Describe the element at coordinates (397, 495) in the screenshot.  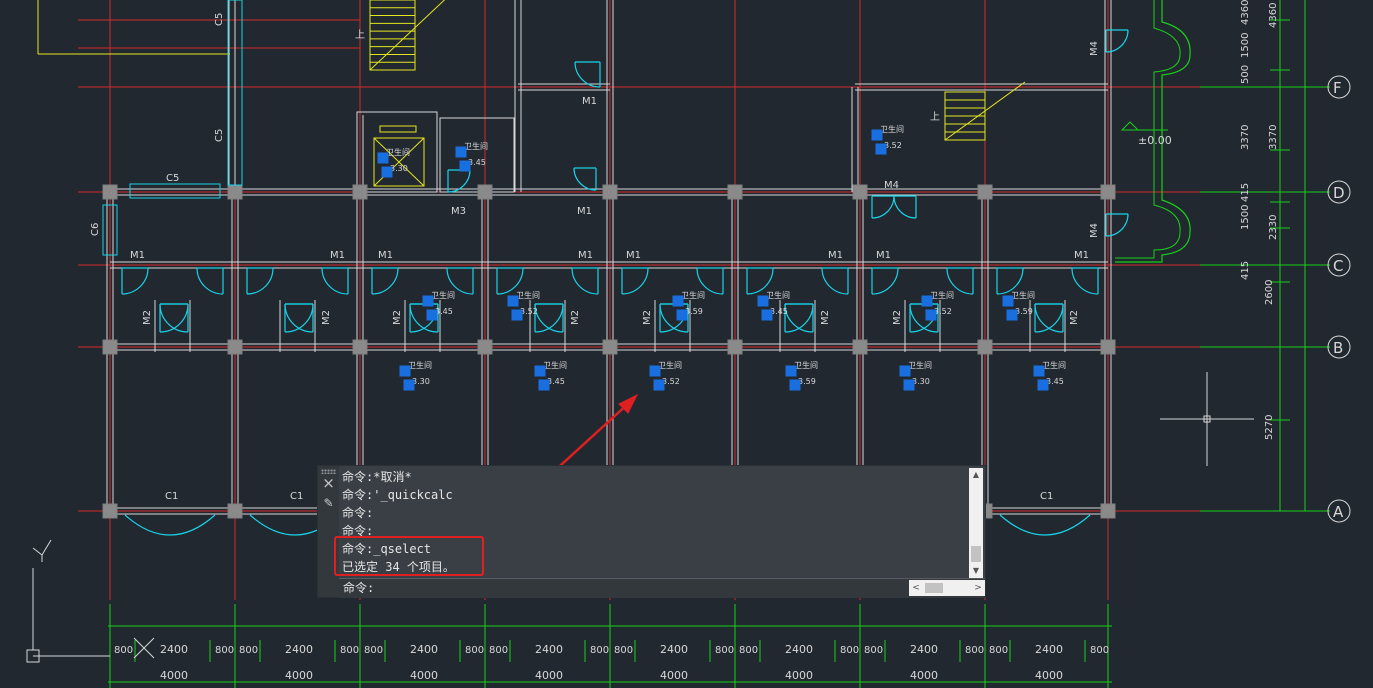
I see `history-line: 命令:'_quickcalc` at that location.